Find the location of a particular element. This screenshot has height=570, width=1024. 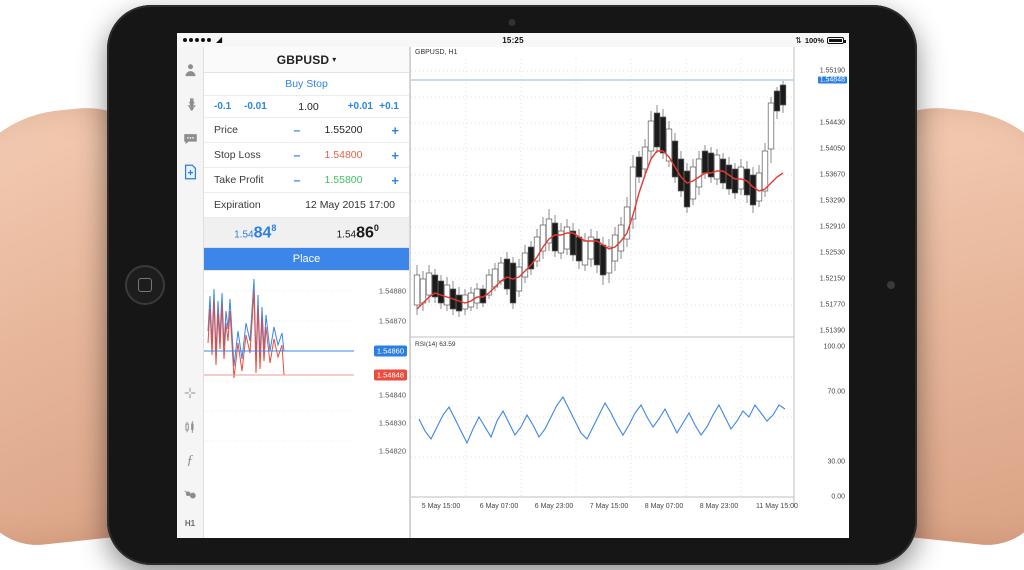

bid-sup: 8 is located at coordinates (274, 227).